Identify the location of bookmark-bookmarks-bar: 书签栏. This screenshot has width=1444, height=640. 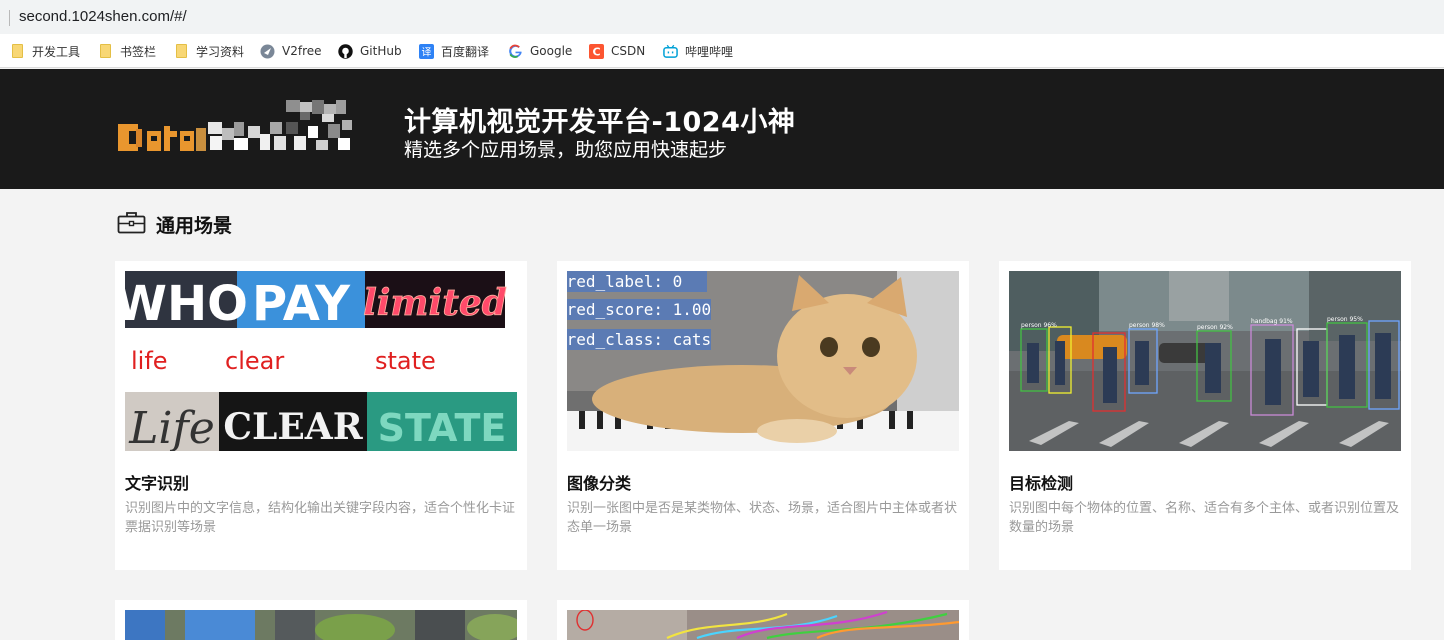
(127, 51).